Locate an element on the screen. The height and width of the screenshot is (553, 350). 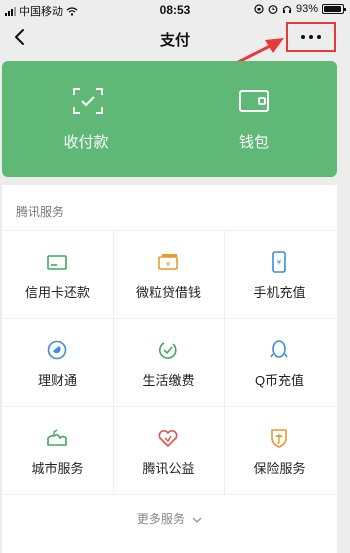
service-label: 微粒贷借钱 is located at coordinates (168, 292).